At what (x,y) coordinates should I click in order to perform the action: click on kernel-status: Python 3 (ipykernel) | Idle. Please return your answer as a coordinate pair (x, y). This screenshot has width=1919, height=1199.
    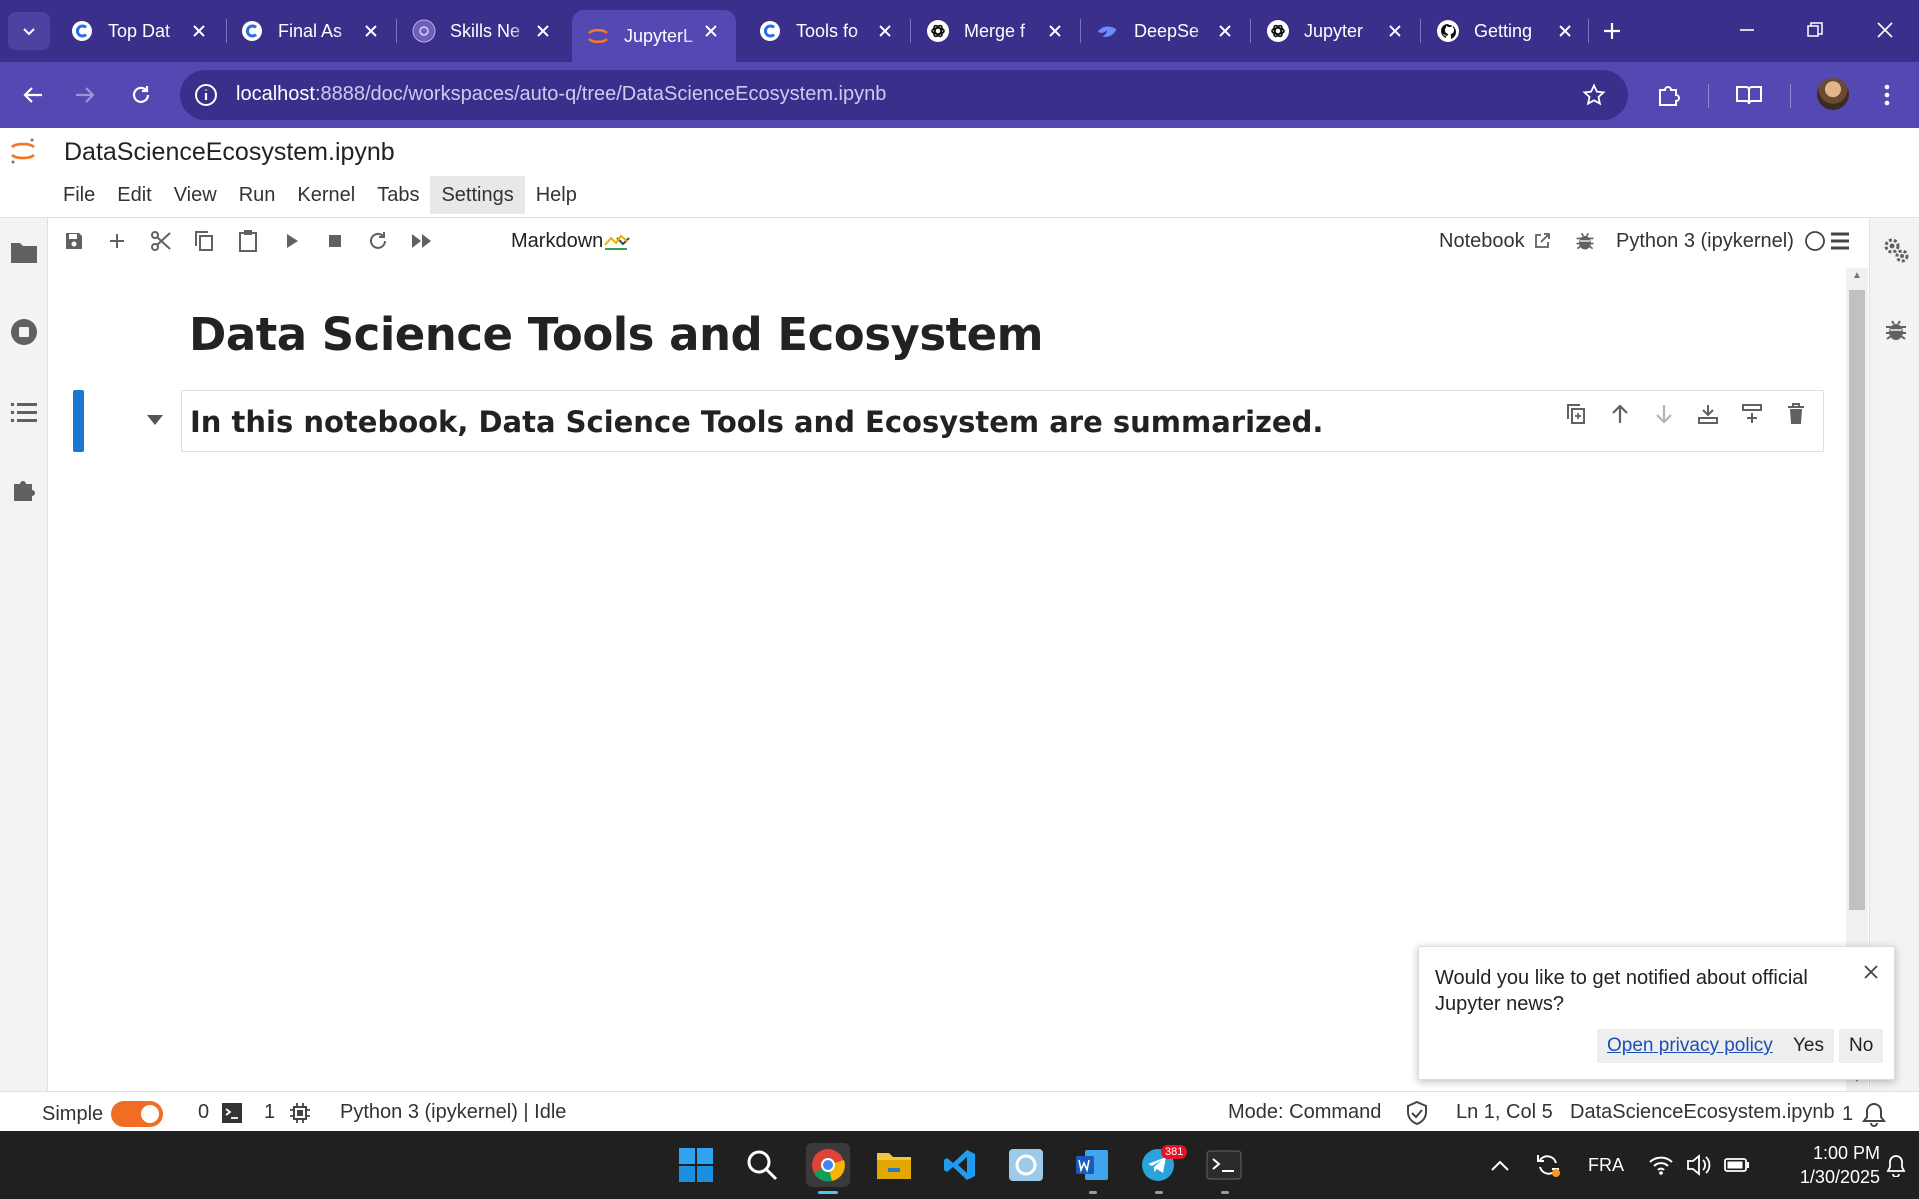
    Looking at the image, I should click on (453, 1112).